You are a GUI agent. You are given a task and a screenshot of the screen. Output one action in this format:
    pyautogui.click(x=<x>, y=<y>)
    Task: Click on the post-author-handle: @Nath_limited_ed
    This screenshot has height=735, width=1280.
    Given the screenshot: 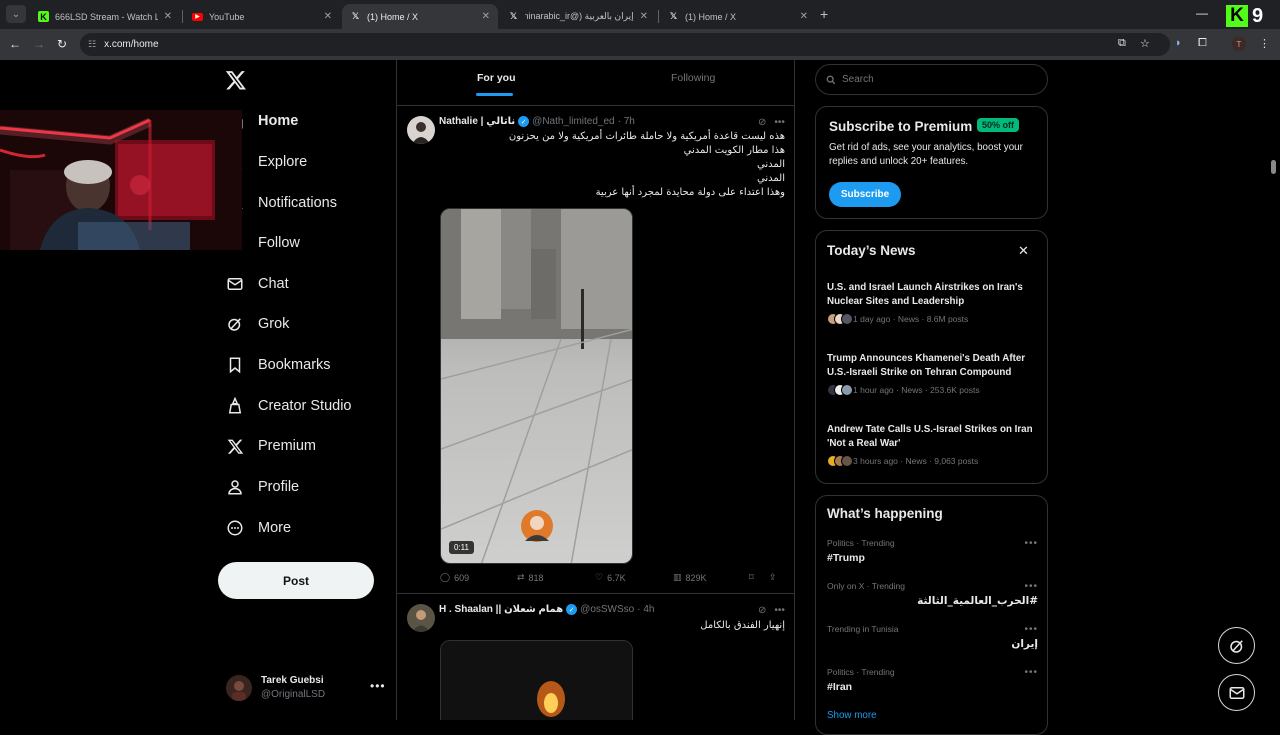 What is the action you would take?
    pyautogui.click(x=573, y=121)
    